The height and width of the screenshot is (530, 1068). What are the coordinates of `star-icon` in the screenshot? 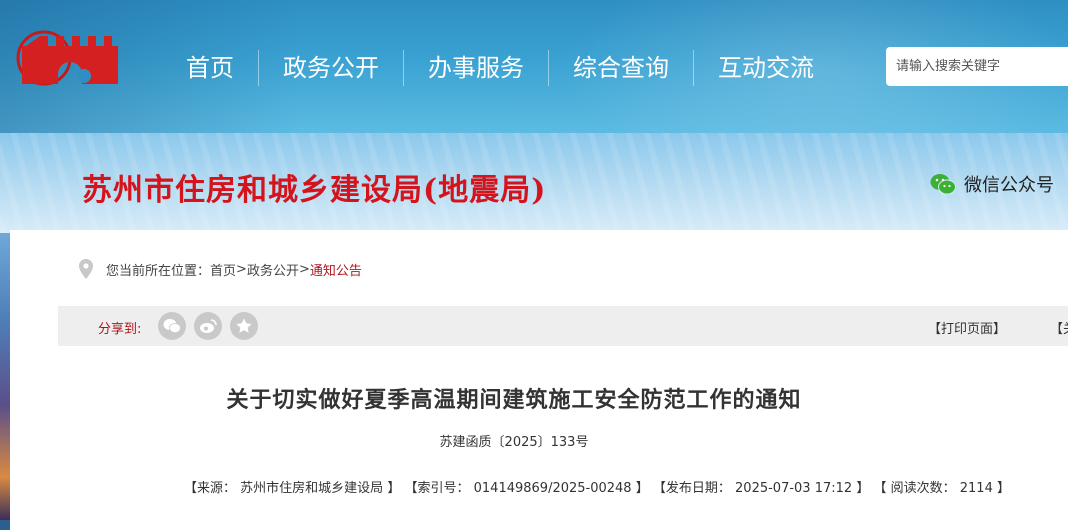 It's located at (244, 325).